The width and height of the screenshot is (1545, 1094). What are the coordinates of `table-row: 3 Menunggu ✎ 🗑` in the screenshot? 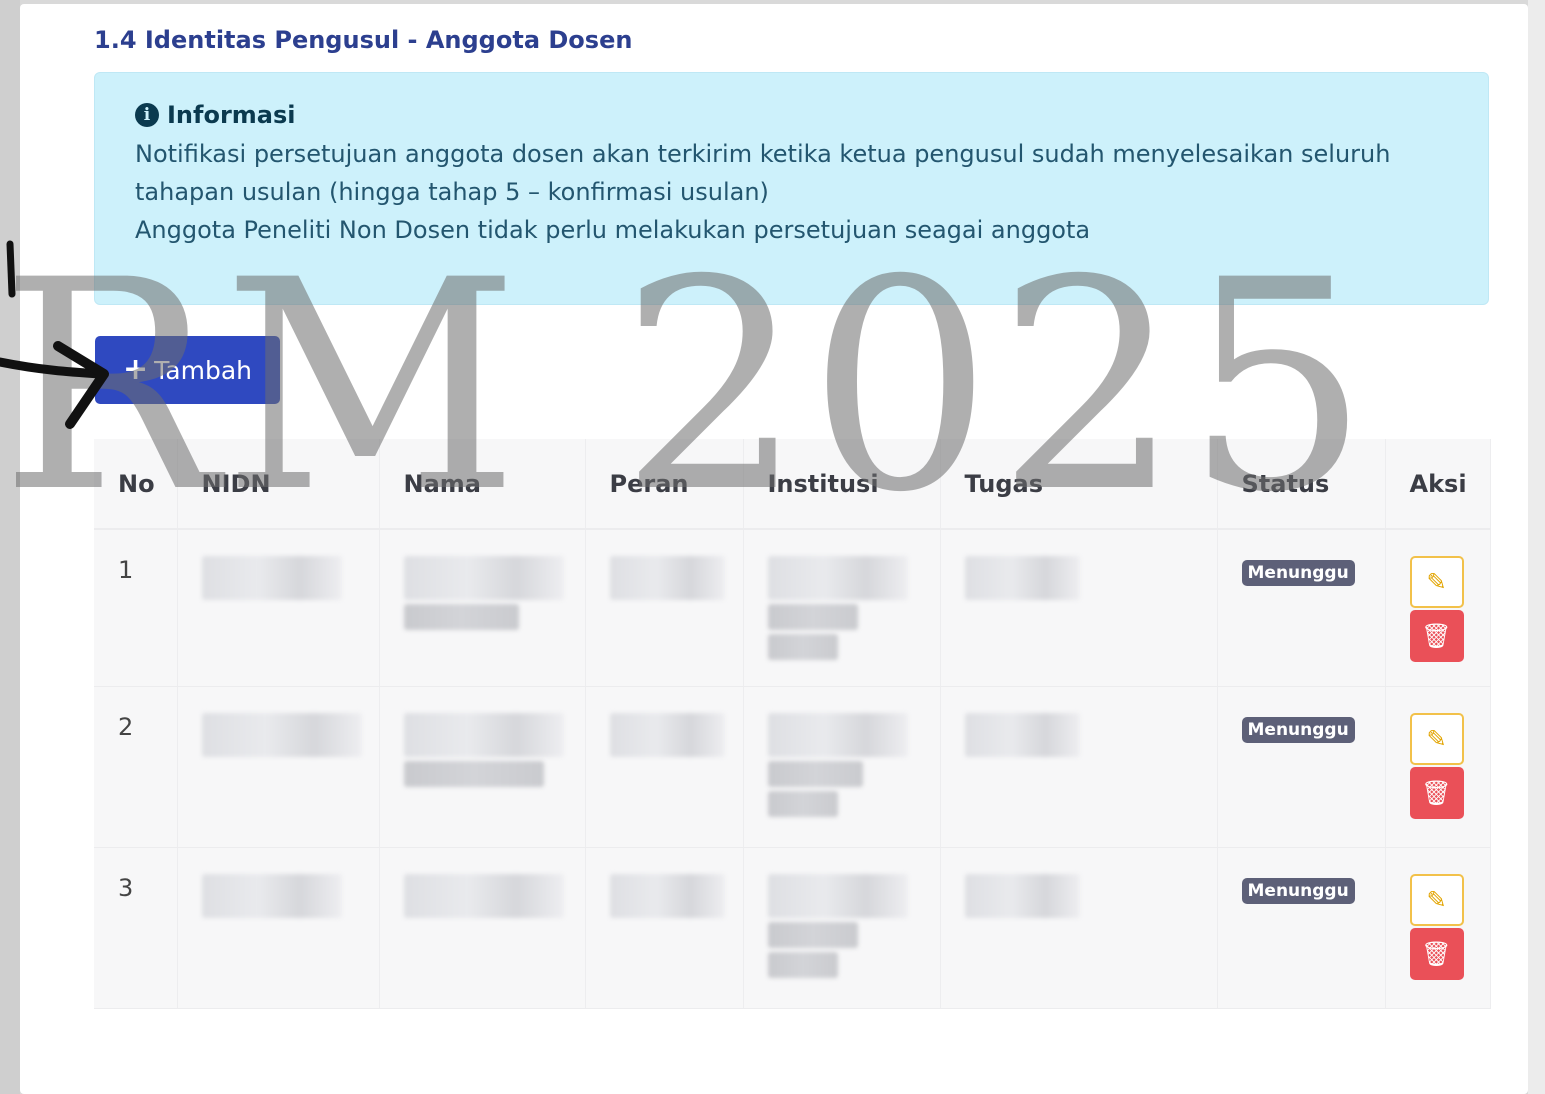 It's located at (792, 928).